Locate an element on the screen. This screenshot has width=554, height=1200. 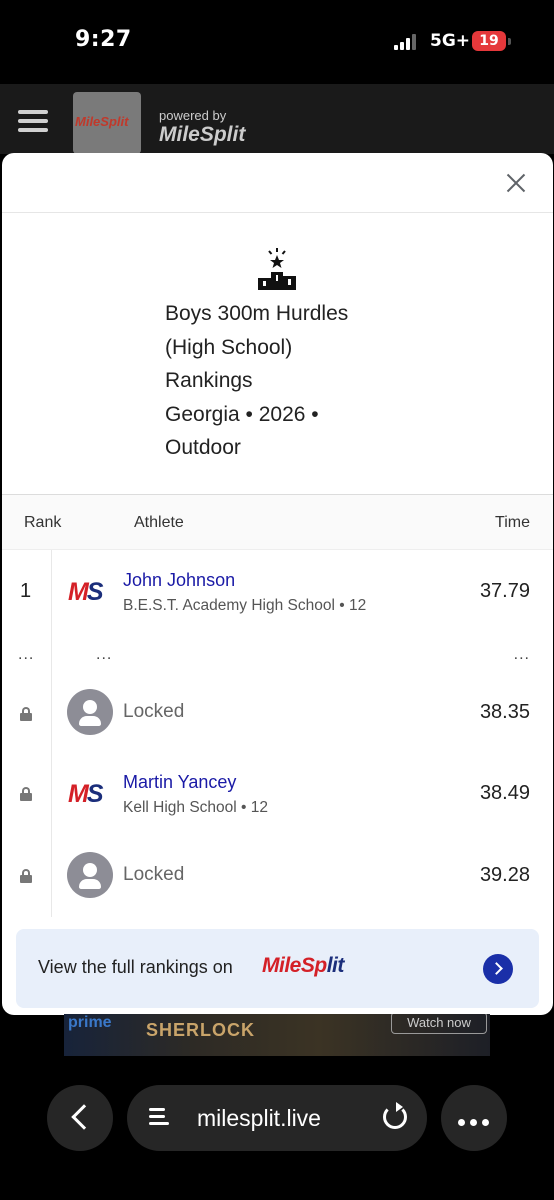
site-logo-text: MileSplit is located at coordinates (102, 121).